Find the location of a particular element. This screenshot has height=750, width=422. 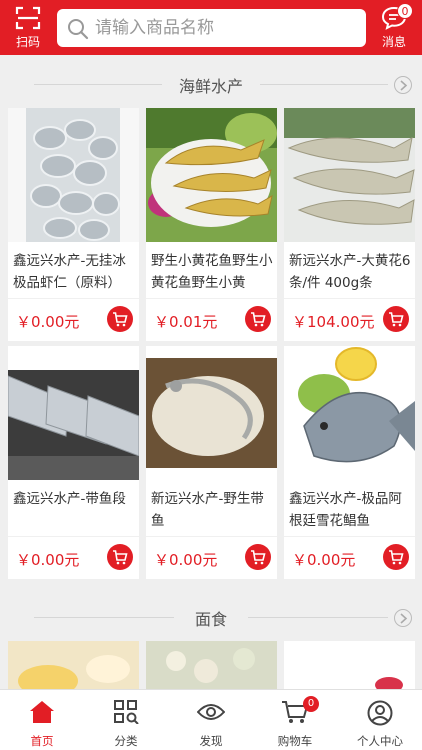

tab-home: 首页 is located at coordinates (42, 720).